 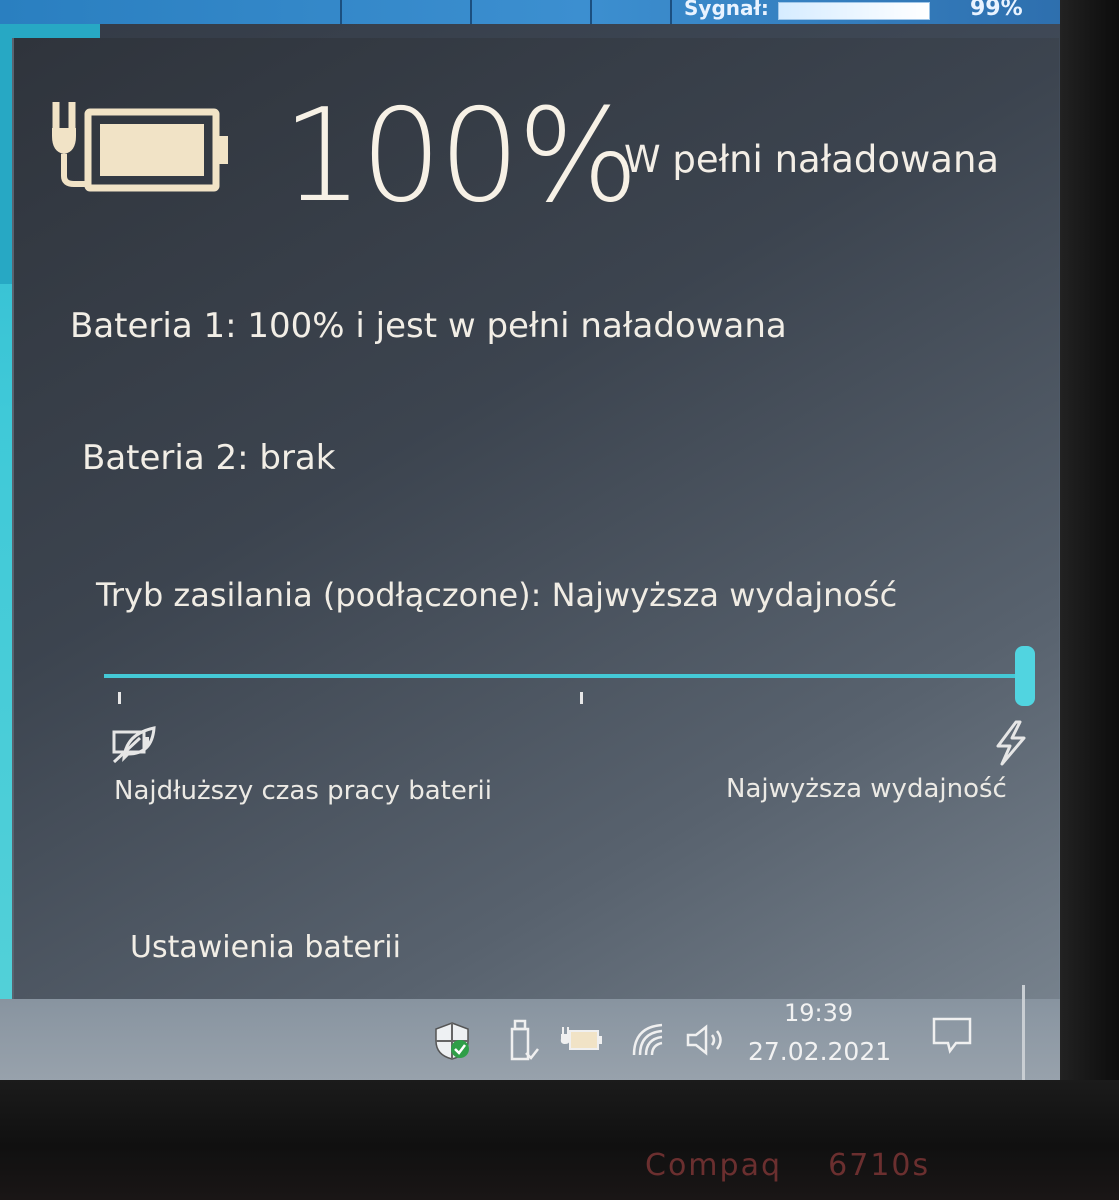 What do you see at coordinates (1023, 1033) in the screenshot?
I see `show-desktop-divider` at bounding box center [1023, 1033].